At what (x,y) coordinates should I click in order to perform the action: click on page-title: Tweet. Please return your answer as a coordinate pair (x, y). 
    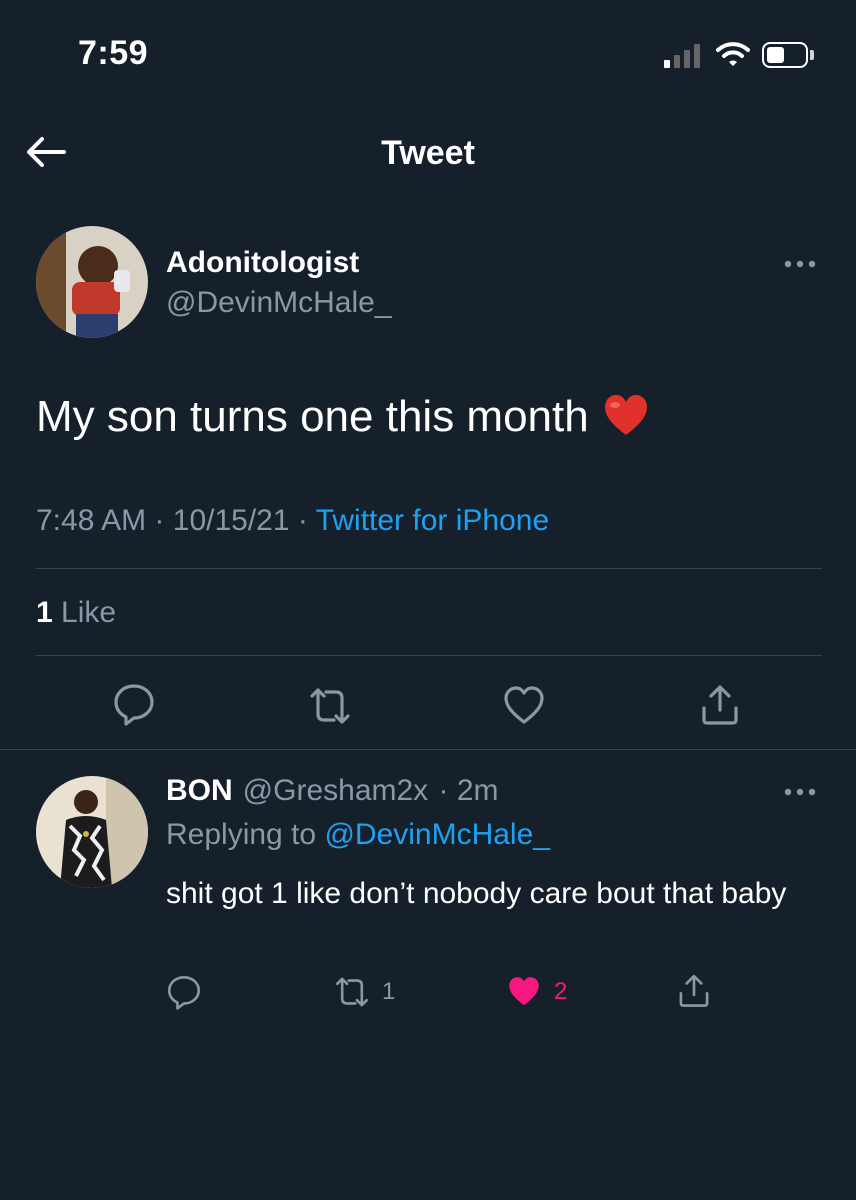
    Looking at the image, I should click on (428, 153).